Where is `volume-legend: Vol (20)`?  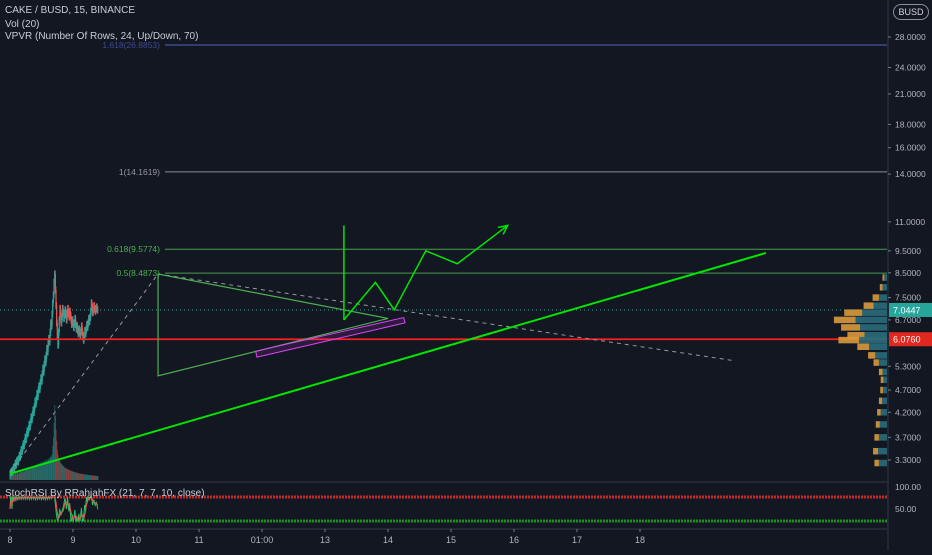
volume-legend: Vol (20) is located at coordinates (22, 24).